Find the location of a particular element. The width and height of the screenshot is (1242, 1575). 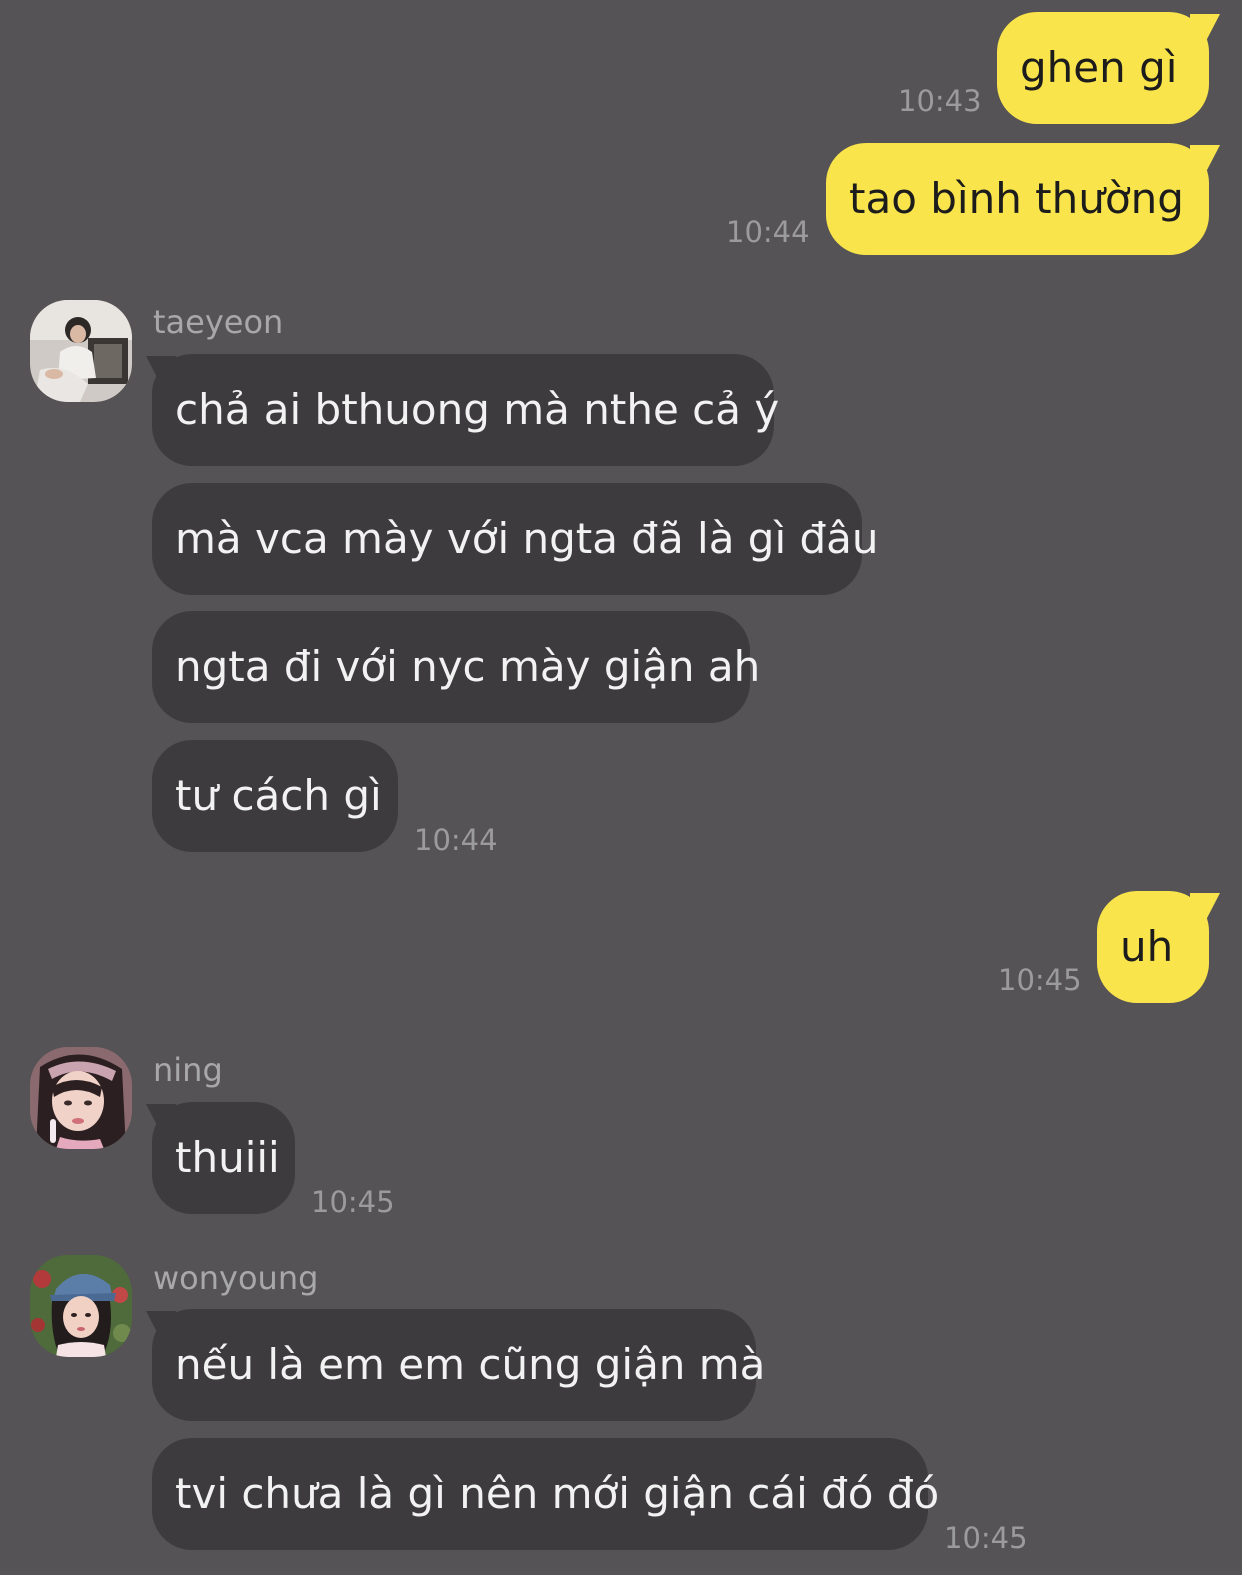

message-bubble: tư cách gì is located at coordinates (275, 796).